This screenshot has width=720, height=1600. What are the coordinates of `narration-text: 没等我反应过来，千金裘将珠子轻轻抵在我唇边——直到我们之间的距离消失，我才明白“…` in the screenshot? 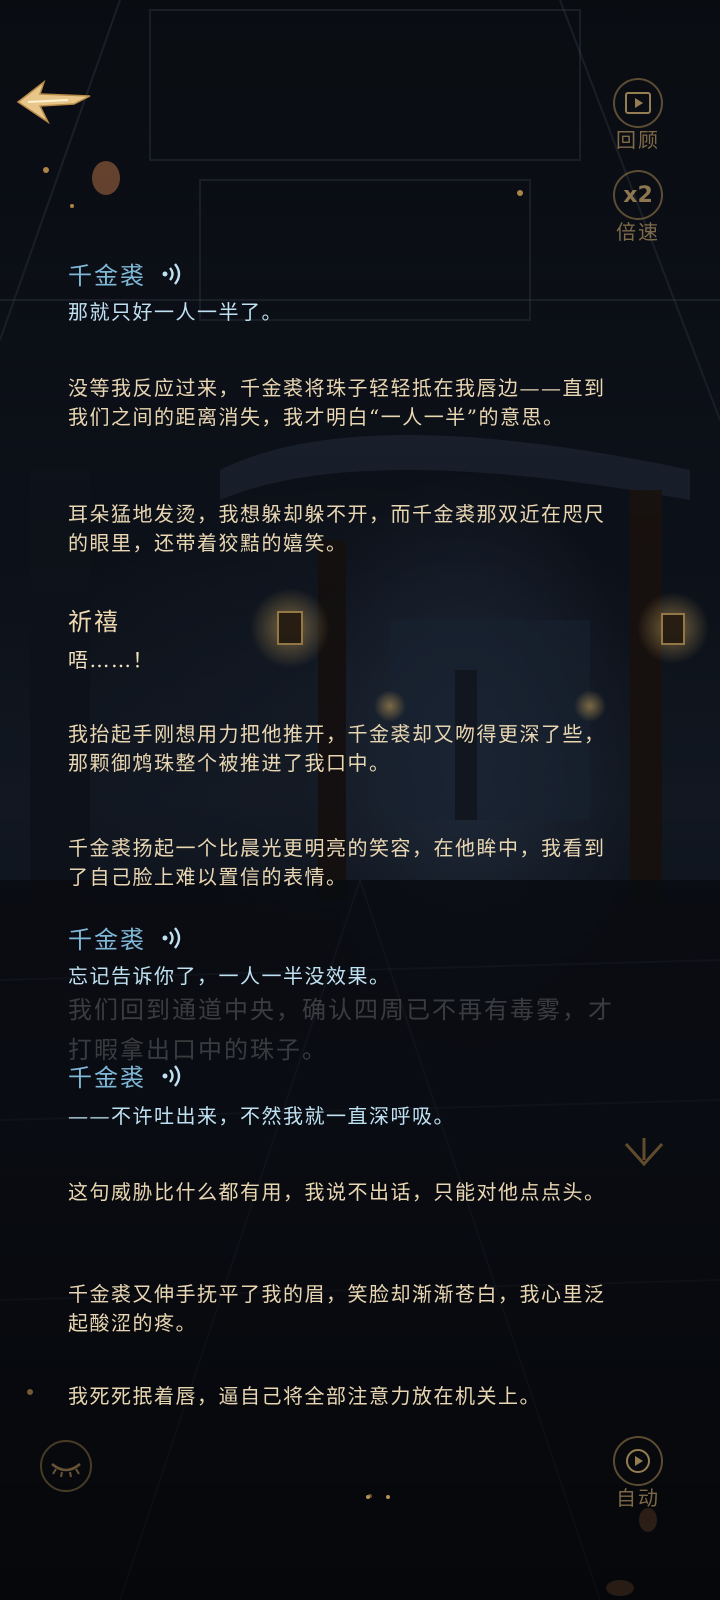 It's located at (337, 402).